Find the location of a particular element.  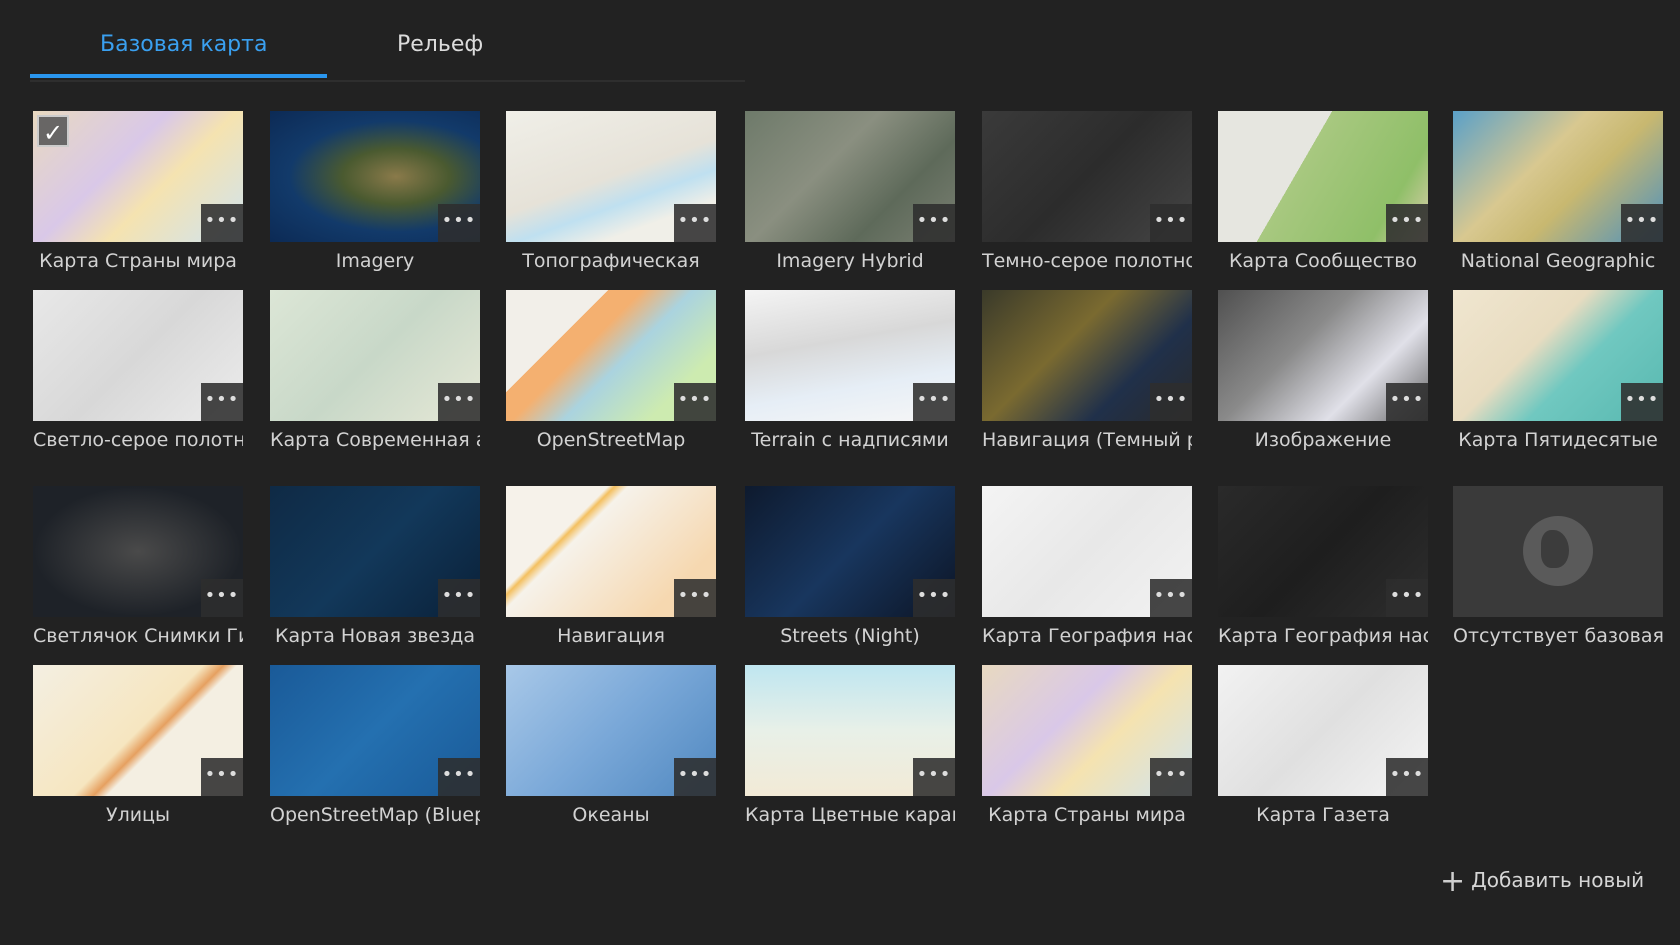

basemap-label: National Geographic is located at coordinates (1558, 261).